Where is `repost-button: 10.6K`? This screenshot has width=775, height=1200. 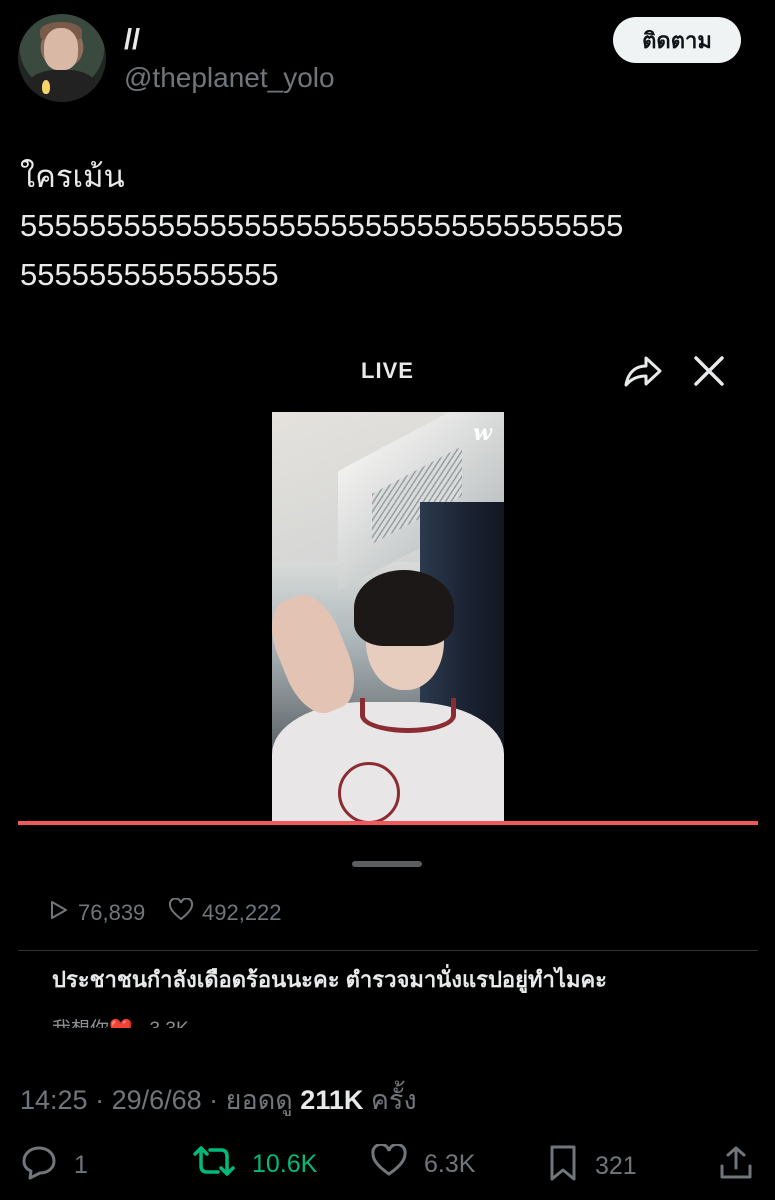
repost-button: 10.6K is located at coordinates (254, 1164).